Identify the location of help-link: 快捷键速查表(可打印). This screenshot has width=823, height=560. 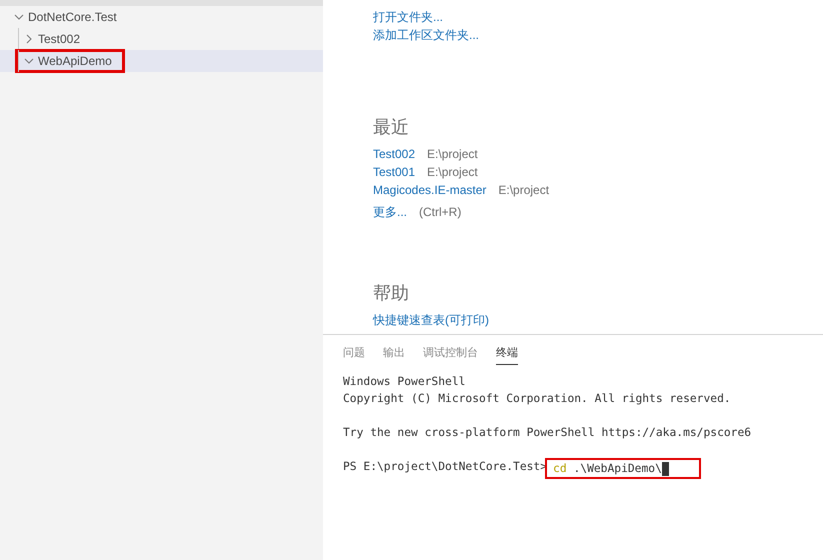
(431, 320).